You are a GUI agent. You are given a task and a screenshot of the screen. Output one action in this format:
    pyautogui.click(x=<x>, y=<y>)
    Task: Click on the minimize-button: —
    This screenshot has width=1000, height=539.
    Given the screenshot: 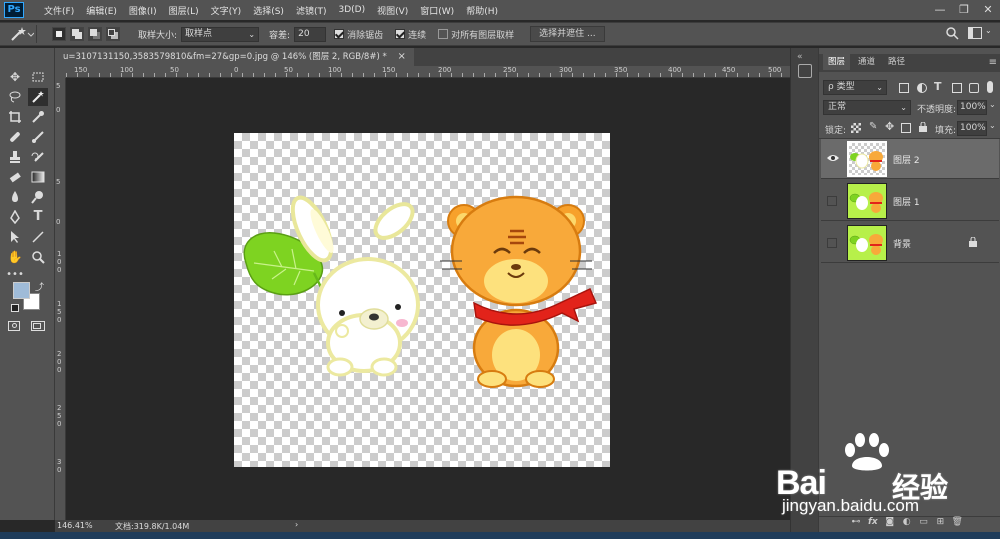 What is the action you would take?
    pyautogui.click(x=940, y=10)
    